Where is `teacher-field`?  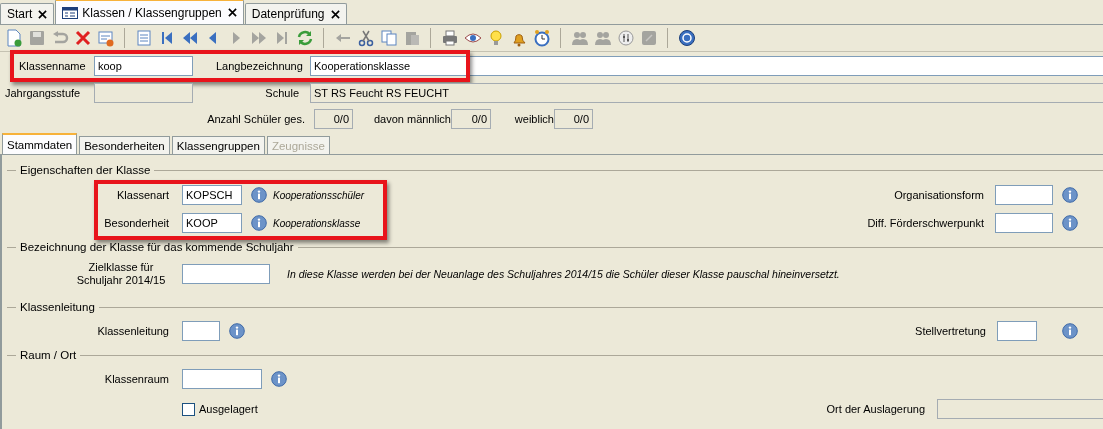
teacher-field is located at coordinates (201, 331).